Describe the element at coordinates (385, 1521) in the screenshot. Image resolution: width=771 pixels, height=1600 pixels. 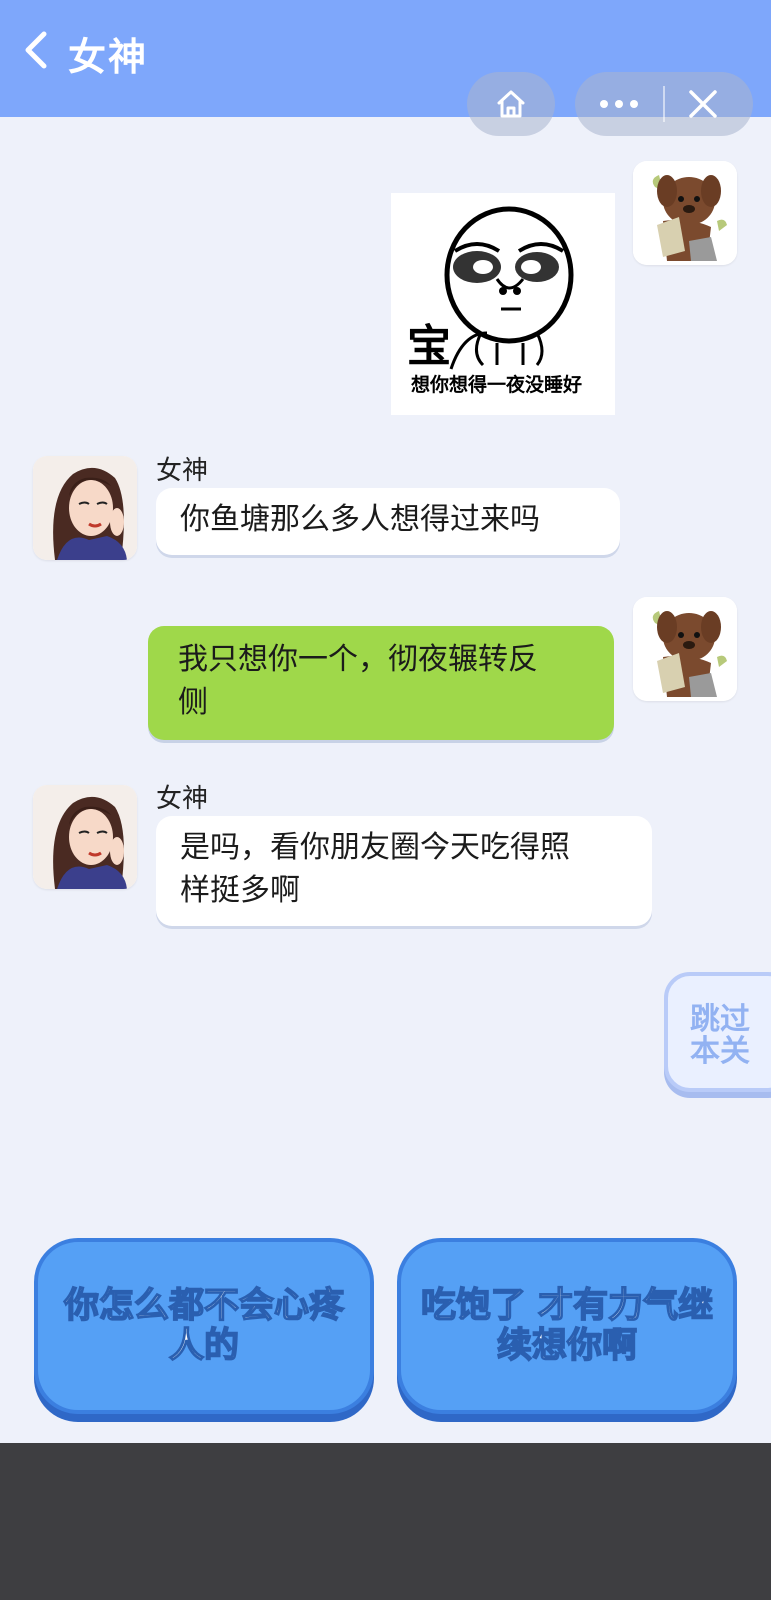
I see `bottom-system-area` at that location.